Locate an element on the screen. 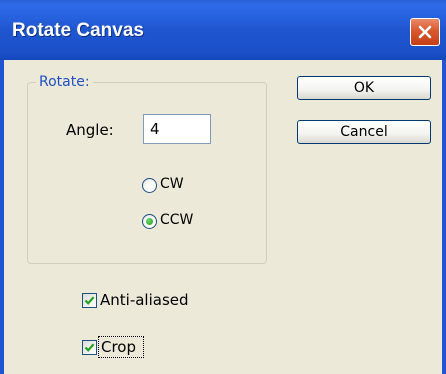 This screenshot has width=446, height=374. anti-aliased-checkbox is located at coordinates (89, 300).